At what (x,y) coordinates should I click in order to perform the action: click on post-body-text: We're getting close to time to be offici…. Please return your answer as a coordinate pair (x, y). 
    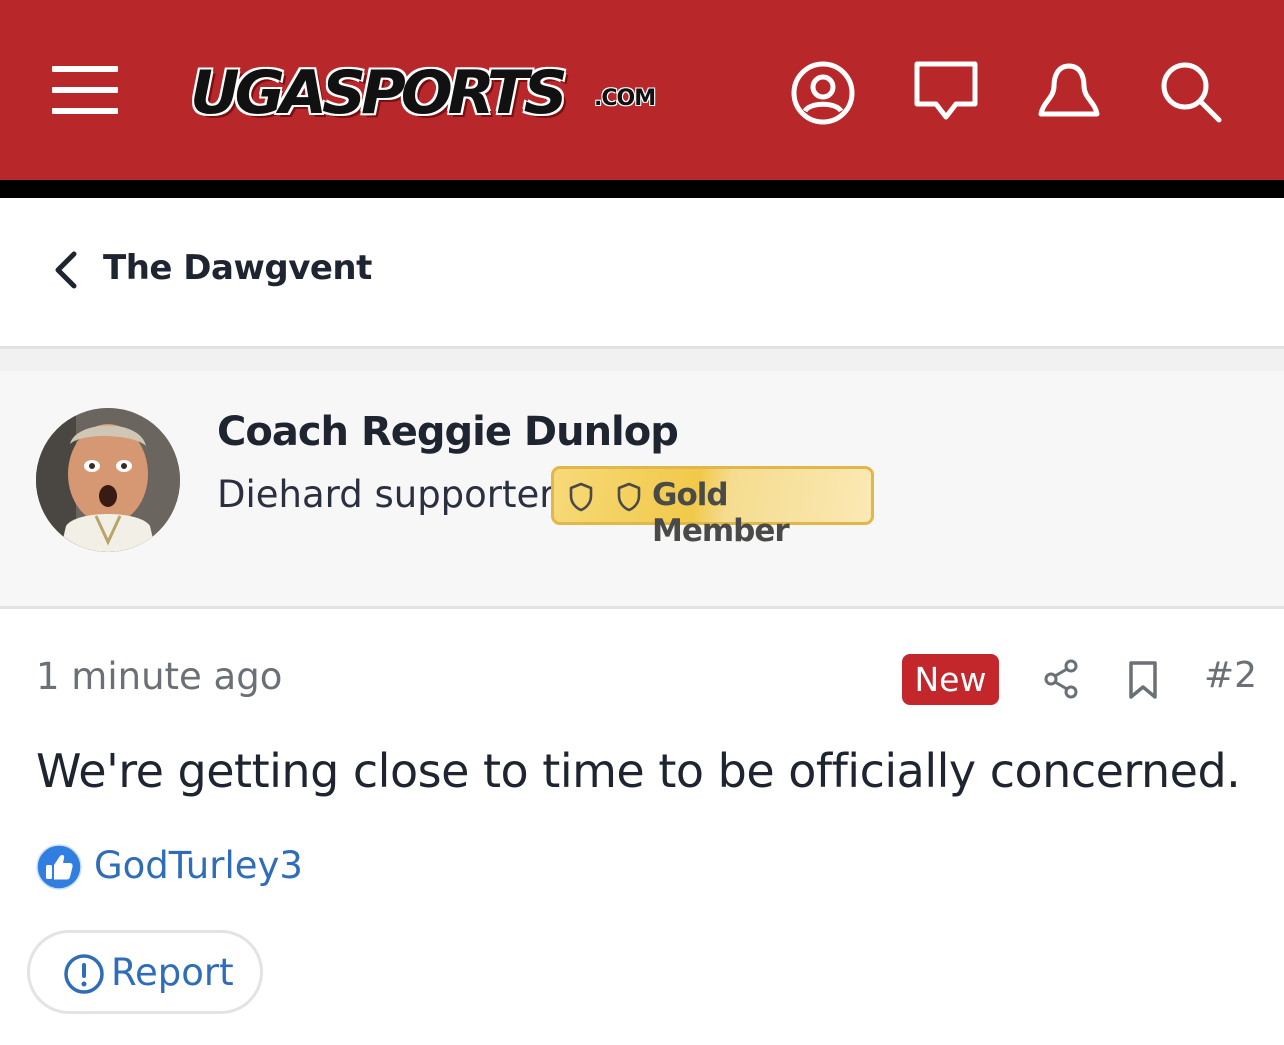
    Looking at the image, I should click on (638, 771).